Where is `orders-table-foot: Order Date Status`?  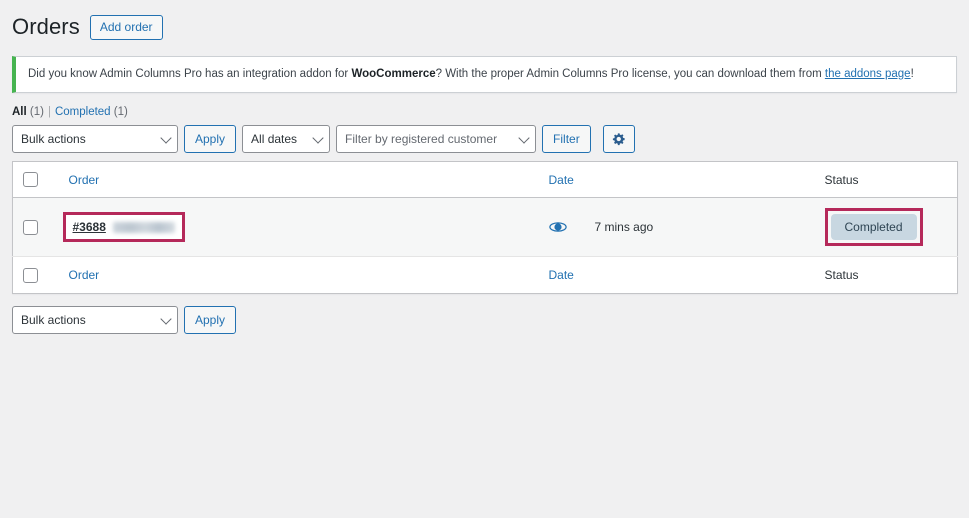 orders-table-foot: Order Date Status is located at coordinates (485, 274).